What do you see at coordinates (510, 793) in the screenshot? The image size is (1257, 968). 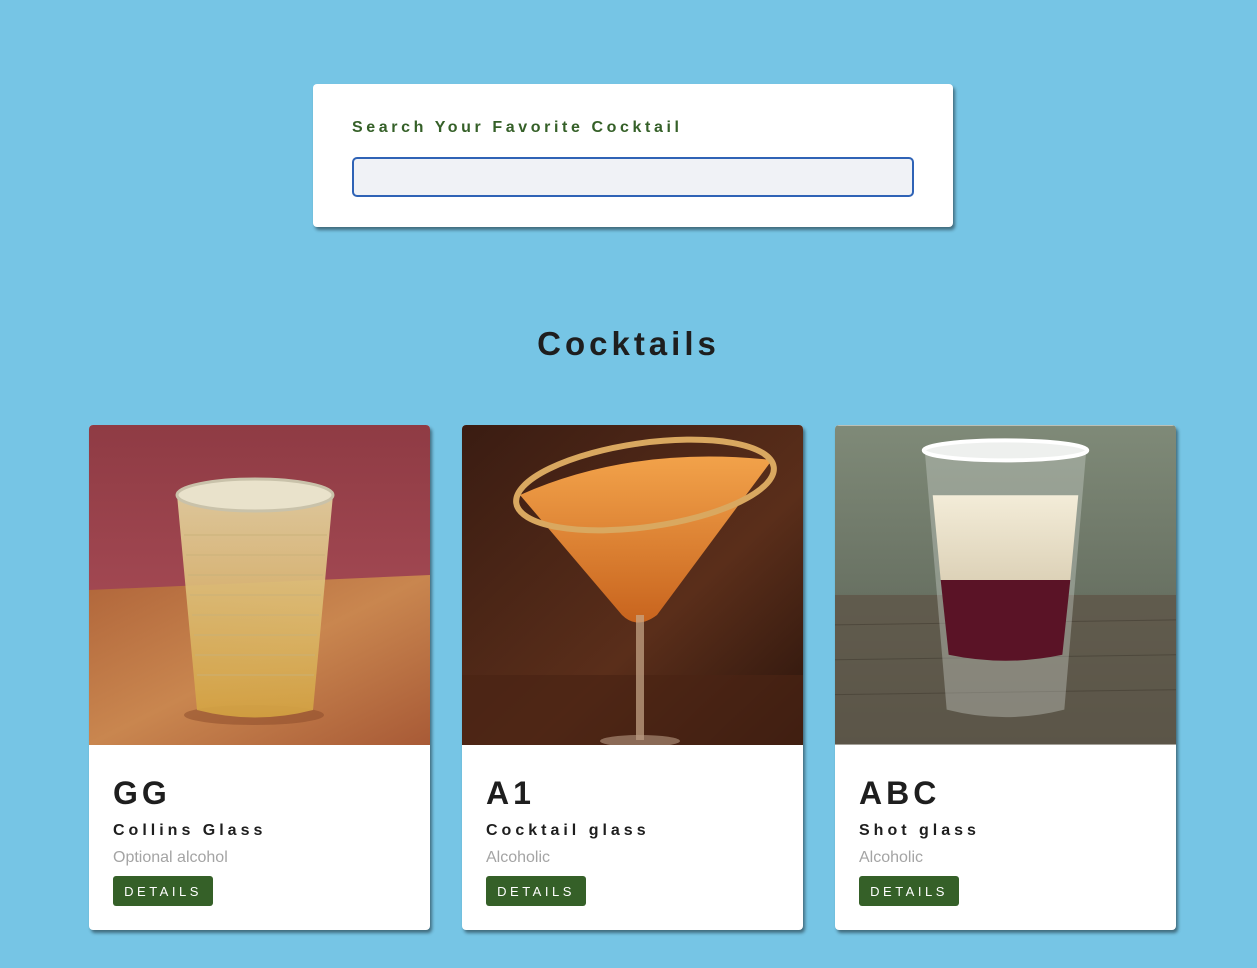 I see `cocktail-name: A1` at bounding box center [510, 793].